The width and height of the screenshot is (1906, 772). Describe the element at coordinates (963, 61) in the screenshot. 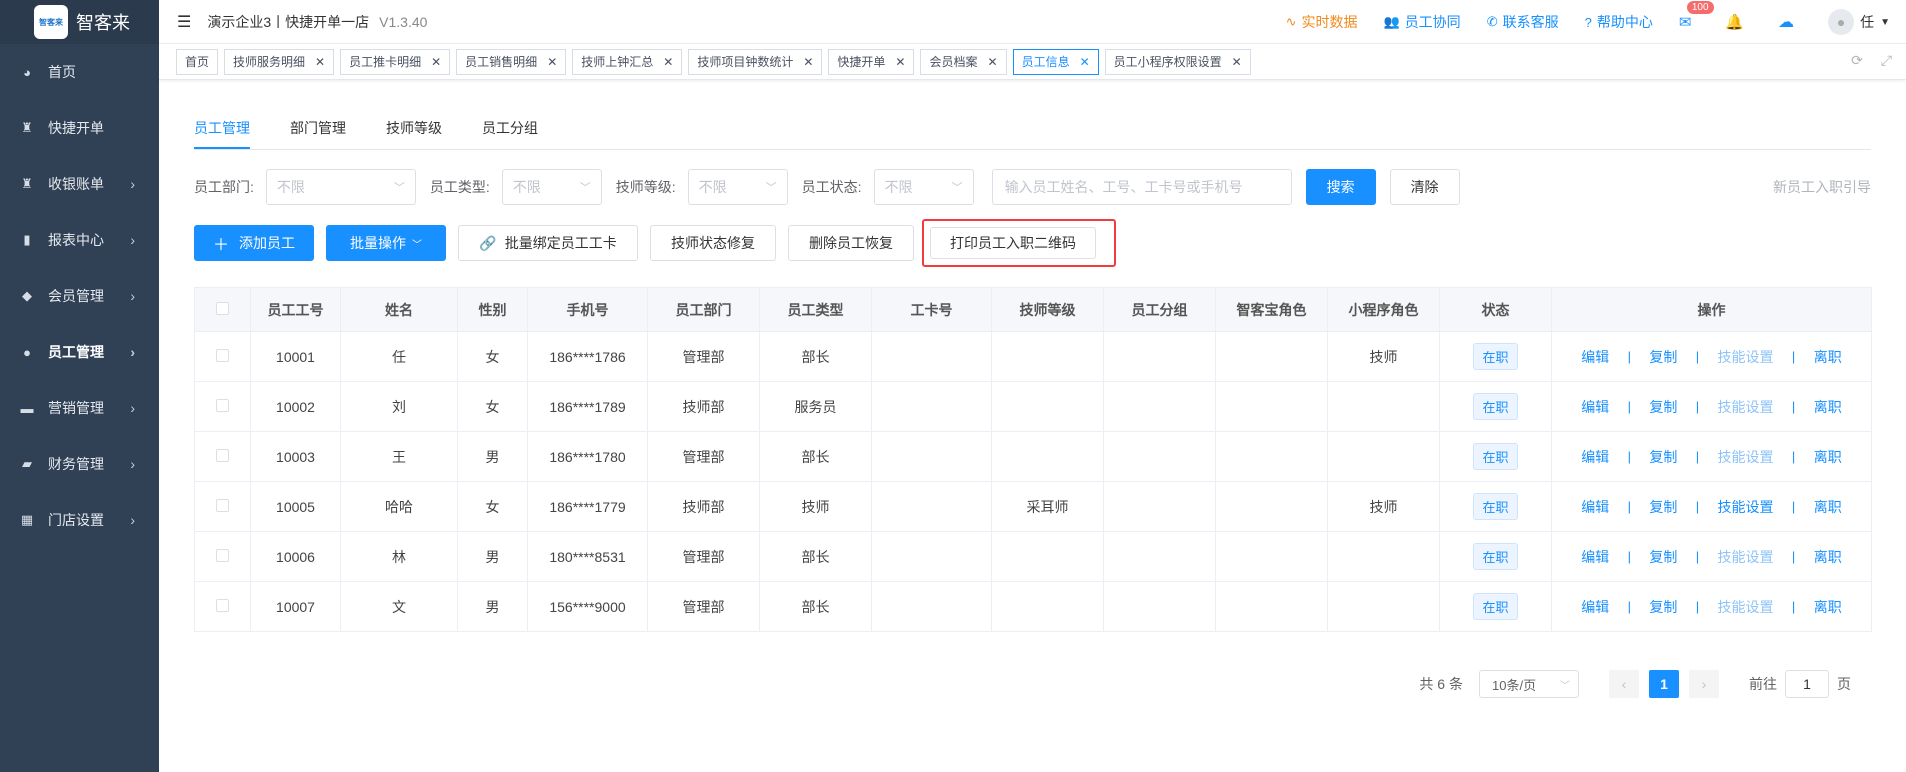

I see `tab-tag: 会员档案 ✕` at that location.